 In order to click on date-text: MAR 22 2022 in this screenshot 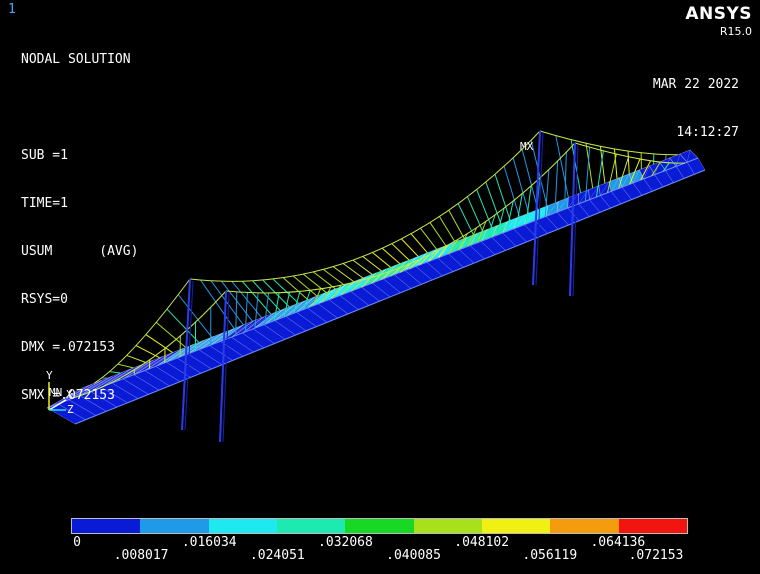, I will do `click(695, 84)`.